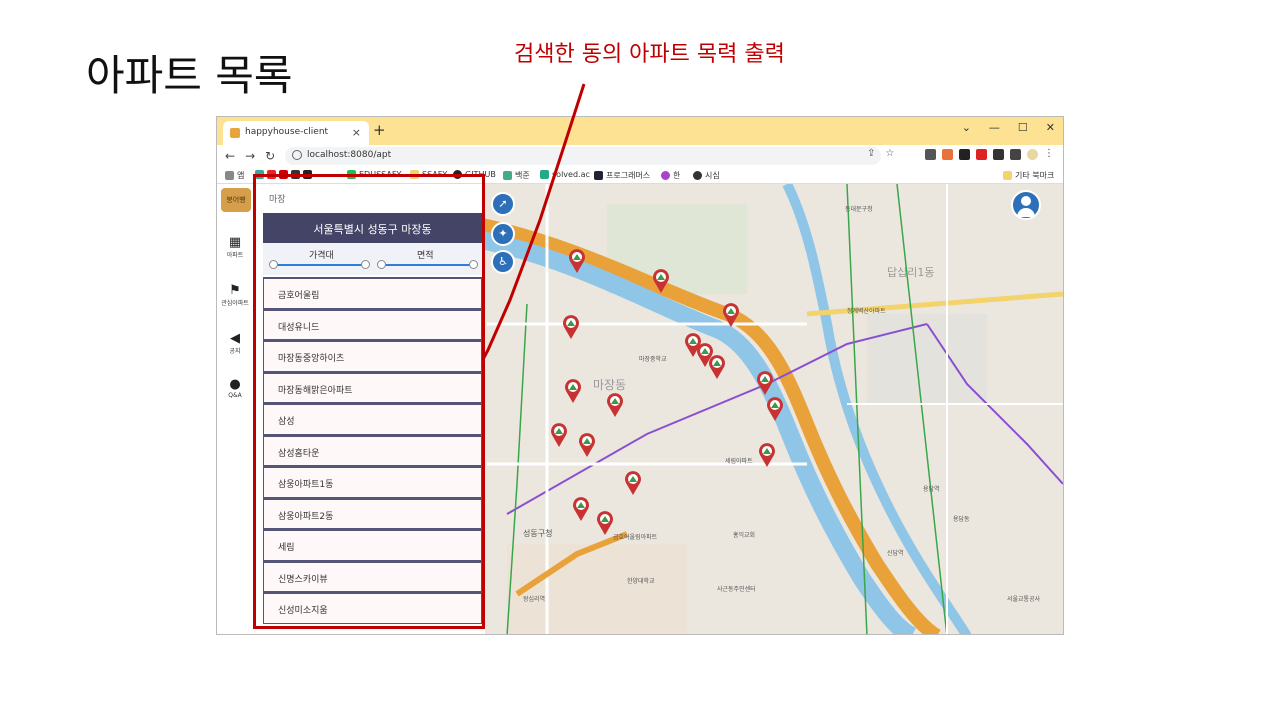 The height and width of the screenshot is (720, 1280). I want to click on price-max-handle, so click(365, 264).